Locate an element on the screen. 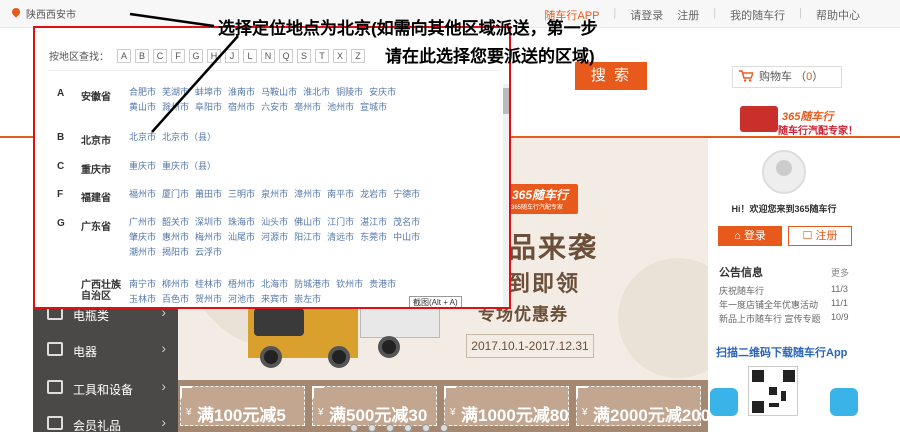  coupon-card: ¥ 满1000元减80 is located at coordinates (506, 406).